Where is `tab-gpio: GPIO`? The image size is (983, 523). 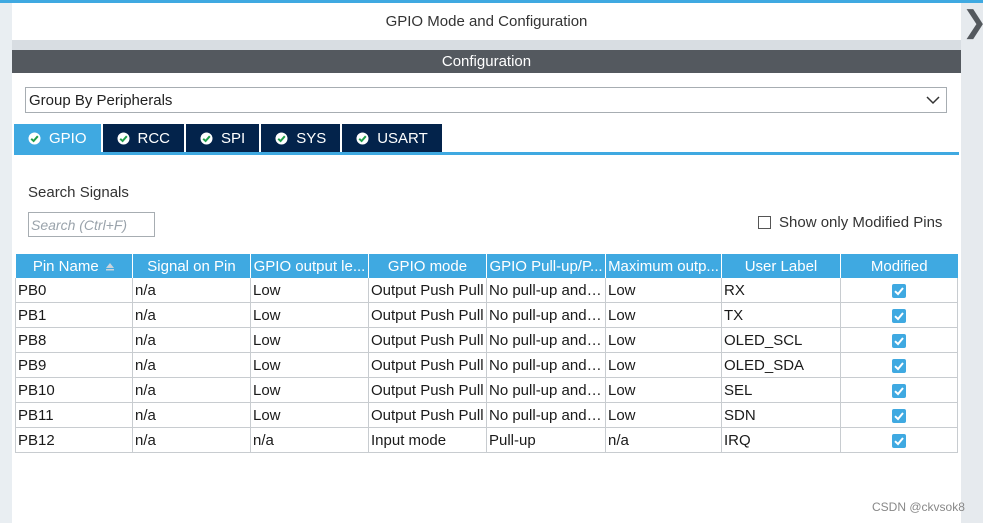 tab-gpio: GPIO is located at coordinates (57, 138).